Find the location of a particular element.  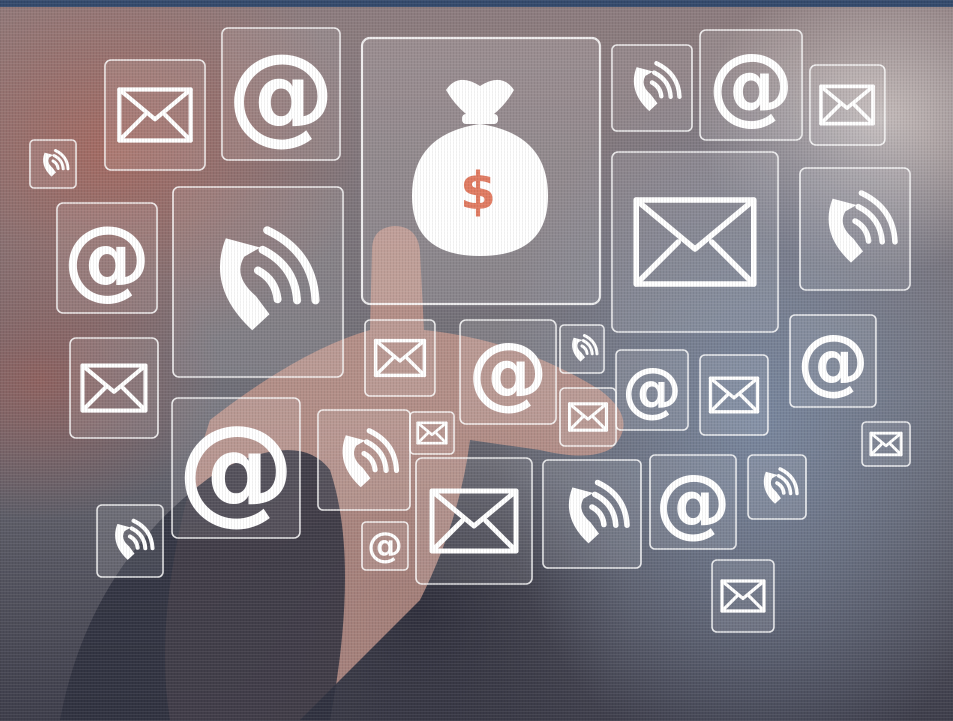

dollar-sign: $ is located at coordinates (478, 192).